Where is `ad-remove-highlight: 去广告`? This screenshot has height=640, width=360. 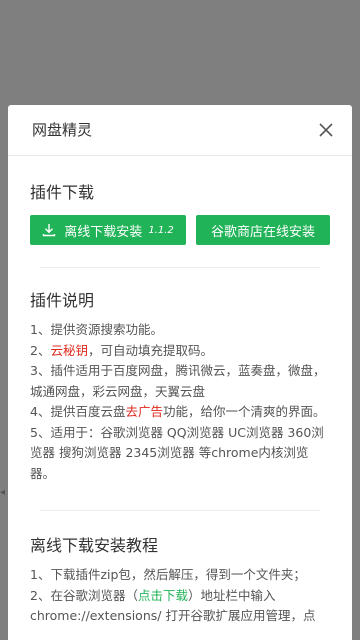 ad-remove-highlight: 去广告 is located at coordinates (144, 411).